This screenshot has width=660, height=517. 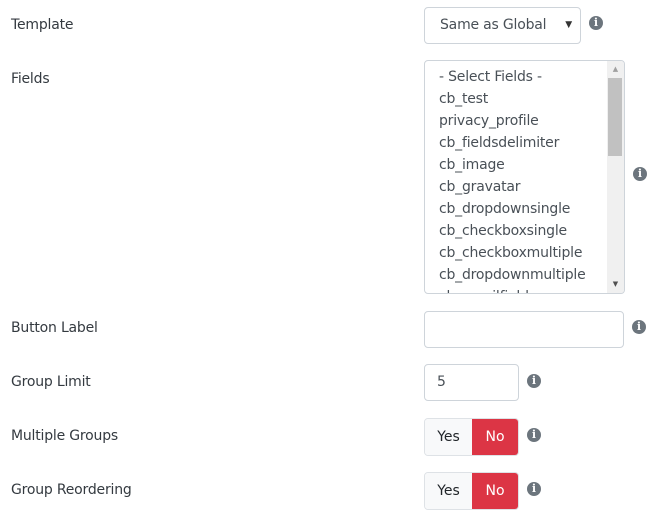 I want to click on group-limit-row: Group Limit, so click(x=330, y=384).